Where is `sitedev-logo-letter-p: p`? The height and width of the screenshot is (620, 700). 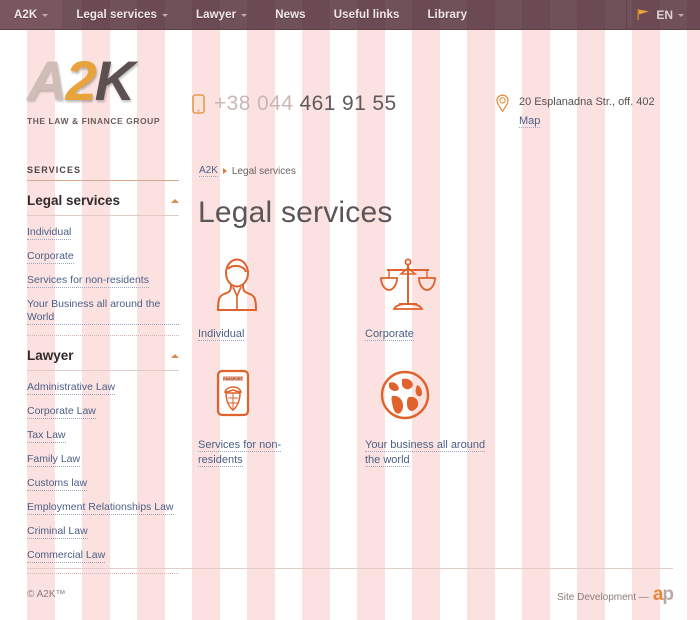 sitedev-logo-letter-p: p is located at coordinates (668, 594).